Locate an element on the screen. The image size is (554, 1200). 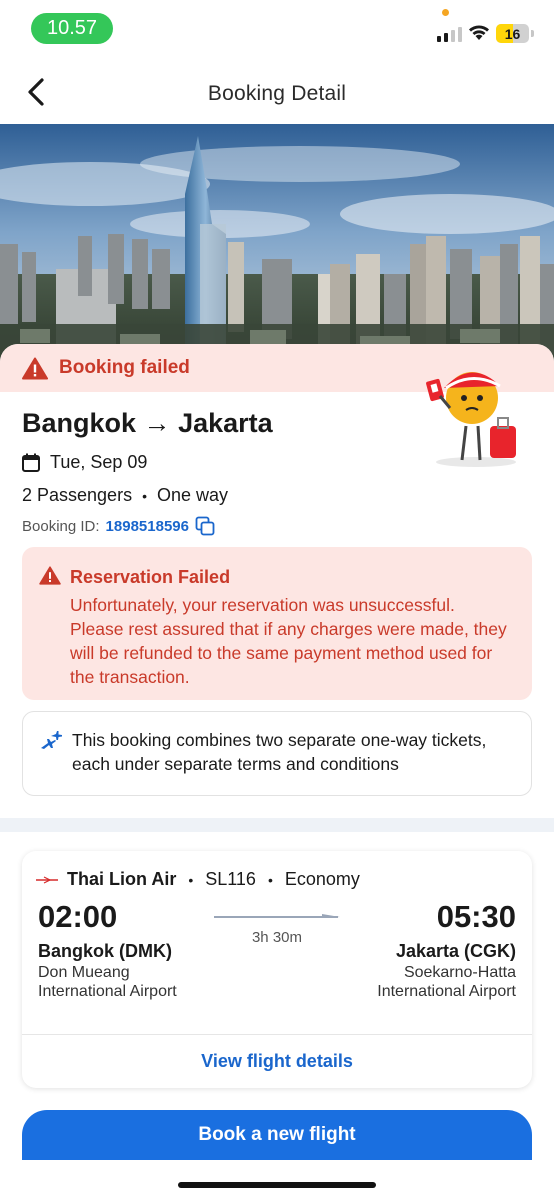
header: Booking Detail is located at coordinates (277, 91).